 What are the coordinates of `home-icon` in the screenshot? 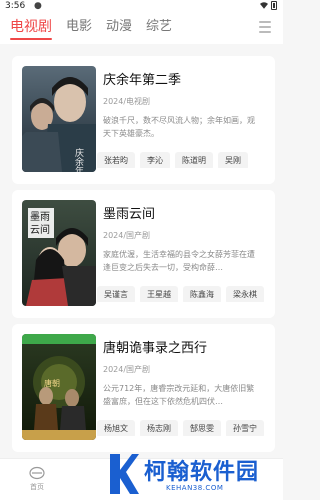 It's located at (37, 473).